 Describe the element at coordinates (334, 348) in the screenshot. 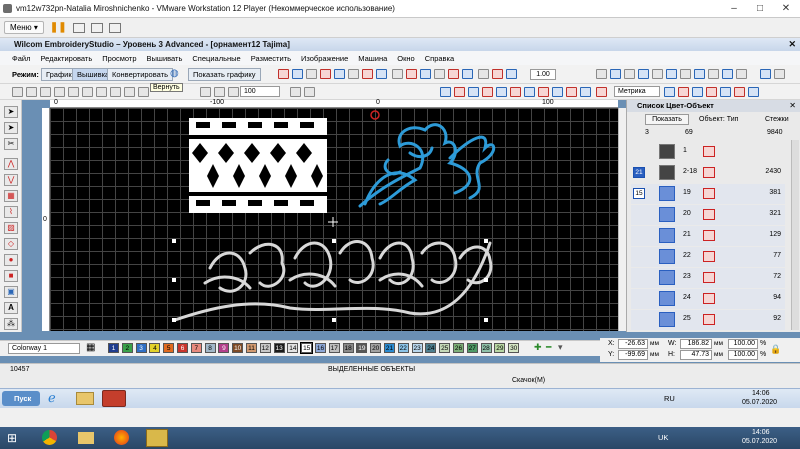

I see `color-swatch: 17` at that location.